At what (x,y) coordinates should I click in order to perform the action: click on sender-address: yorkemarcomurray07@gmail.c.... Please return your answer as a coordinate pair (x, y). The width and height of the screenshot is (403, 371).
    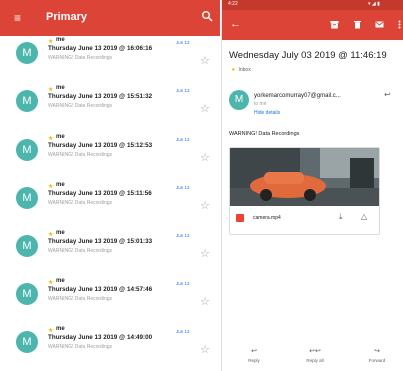
    Looking at the image, I should click on (297, 96).